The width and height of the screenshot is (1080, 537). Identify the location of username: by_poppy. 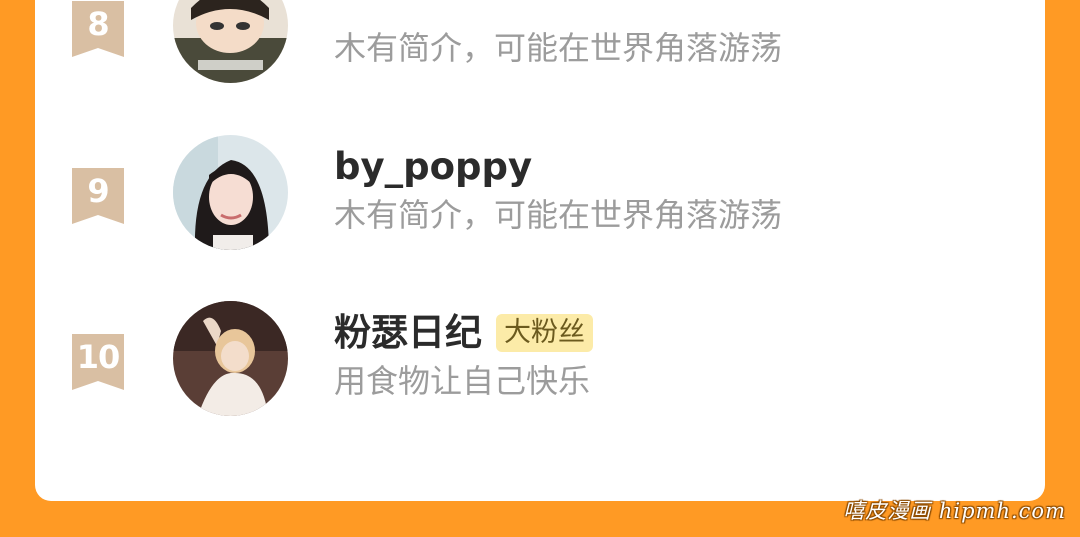
(433, 167).